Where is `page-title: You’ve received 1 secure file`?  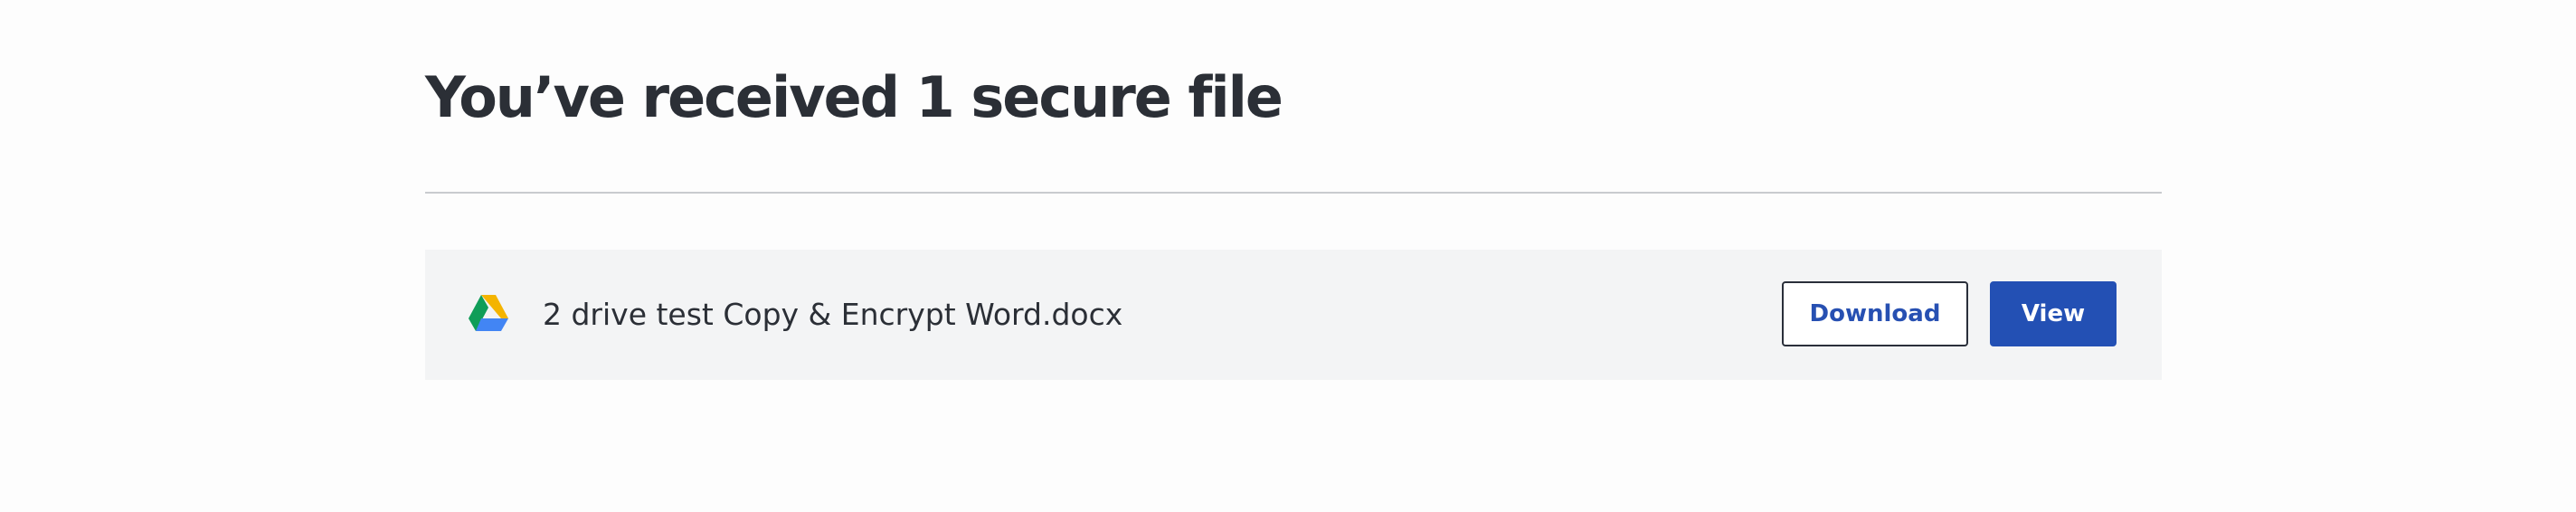
page-title: You’ve received 1 secure file is located at coordinates (854, 97).